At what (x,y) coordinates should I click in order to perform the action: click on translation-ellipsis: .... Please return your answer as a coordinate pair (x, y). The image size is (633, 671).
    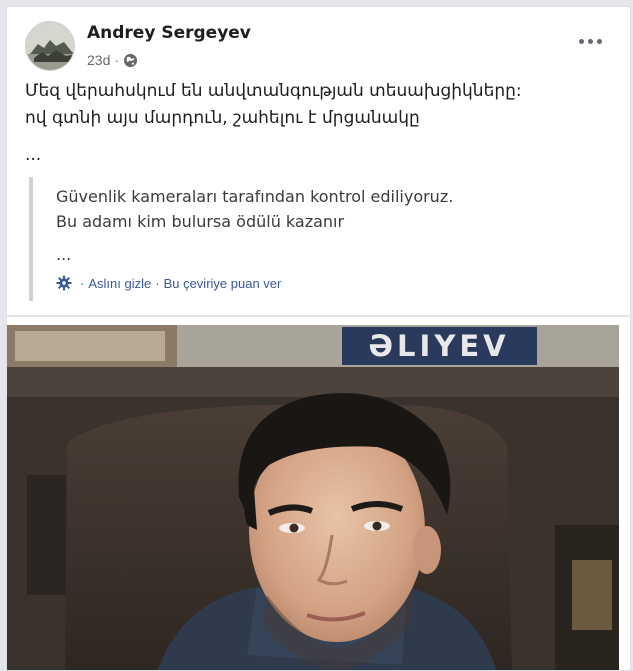
    Looking at the image, I should click on (64, 254).